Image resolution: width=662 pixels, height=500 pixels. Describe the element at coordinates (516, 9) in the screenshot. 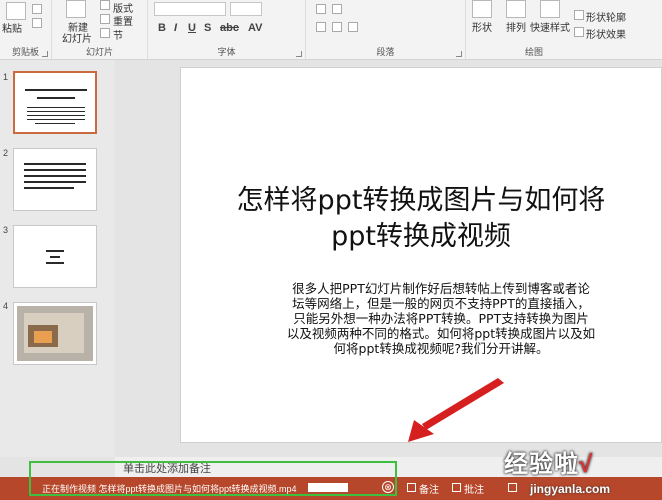

I see `arrange-icon` at that location.